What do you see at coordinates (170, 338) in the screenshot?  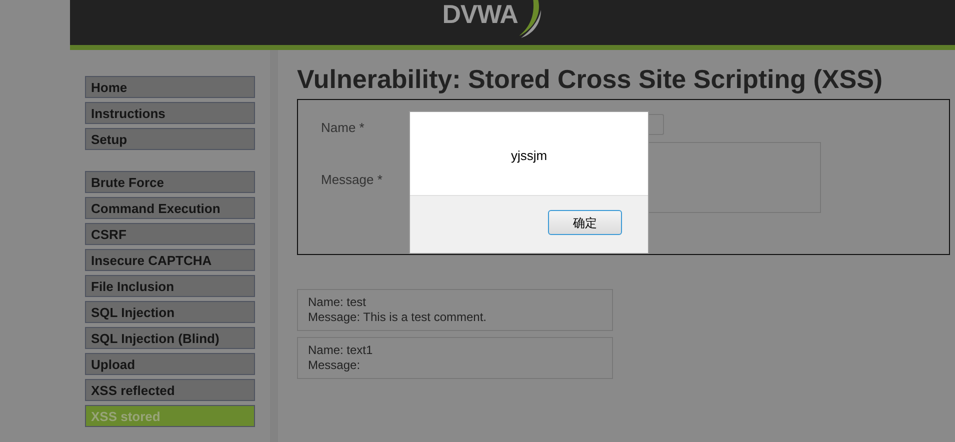 I see `nav-link: SQL Injection (Blind)` at bounding box center [170, 338].